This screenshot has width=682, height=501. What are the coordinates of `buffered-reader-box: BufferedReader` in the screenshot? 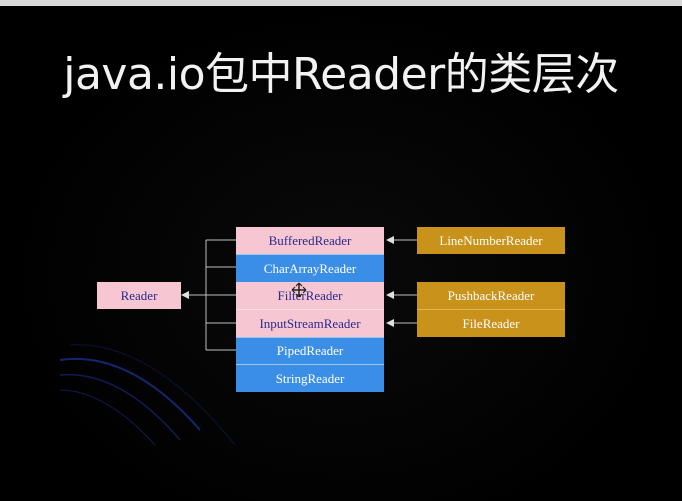 It's located at (310, 240).